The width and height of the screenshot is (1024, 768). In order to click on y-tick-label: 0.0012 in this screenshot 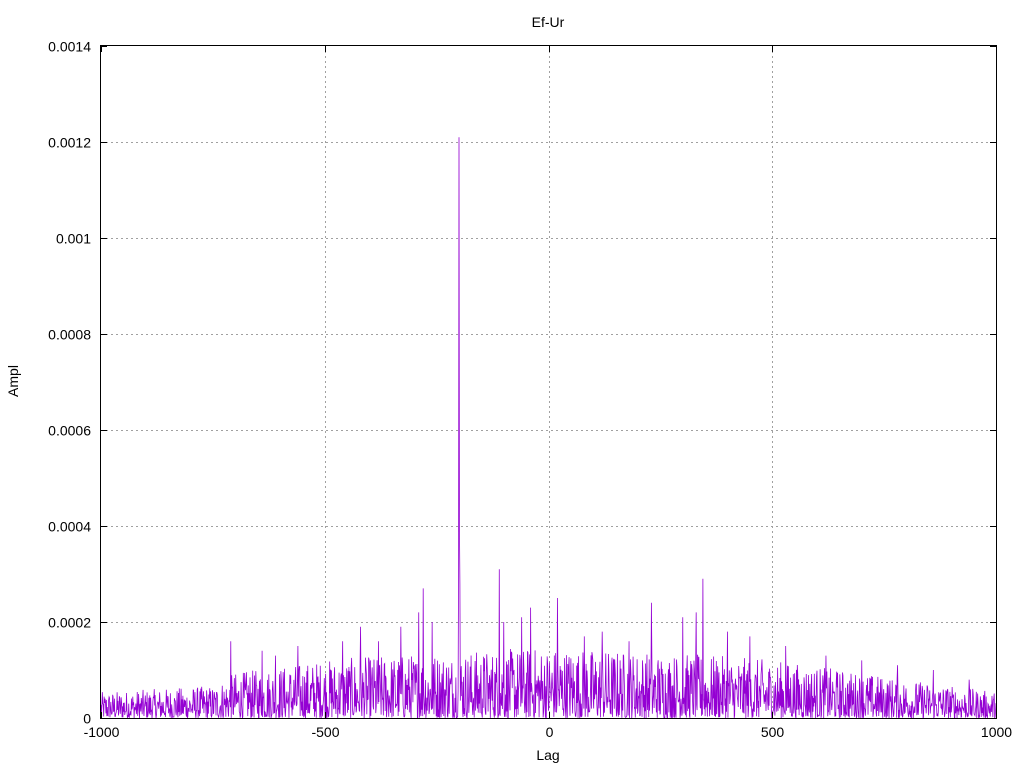, I will do `click(69, 143)`.